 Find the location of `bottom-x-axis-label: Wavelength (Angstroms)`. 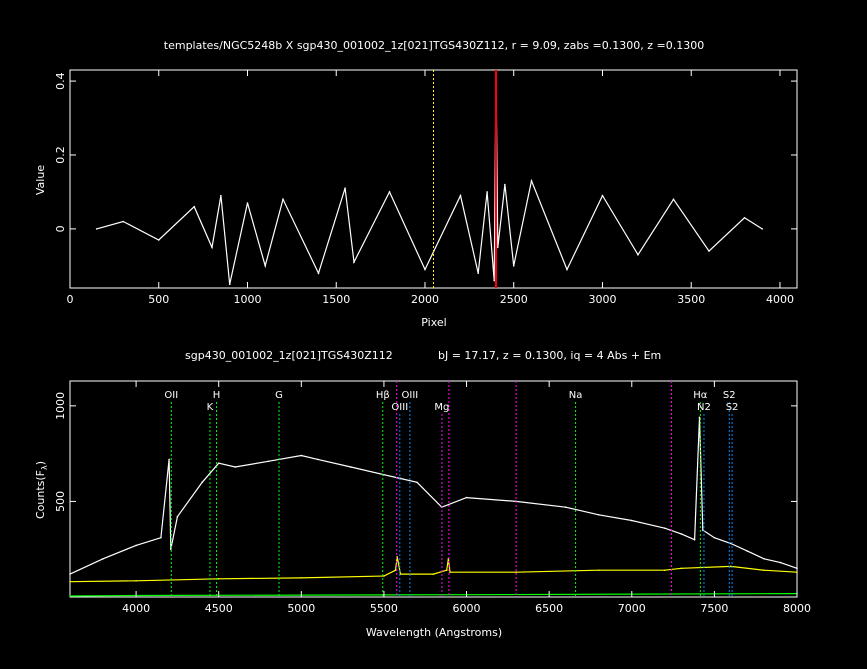

bottom-x-axis-label: Wavelength (Angstroms) is located at coordinates (434, 632).